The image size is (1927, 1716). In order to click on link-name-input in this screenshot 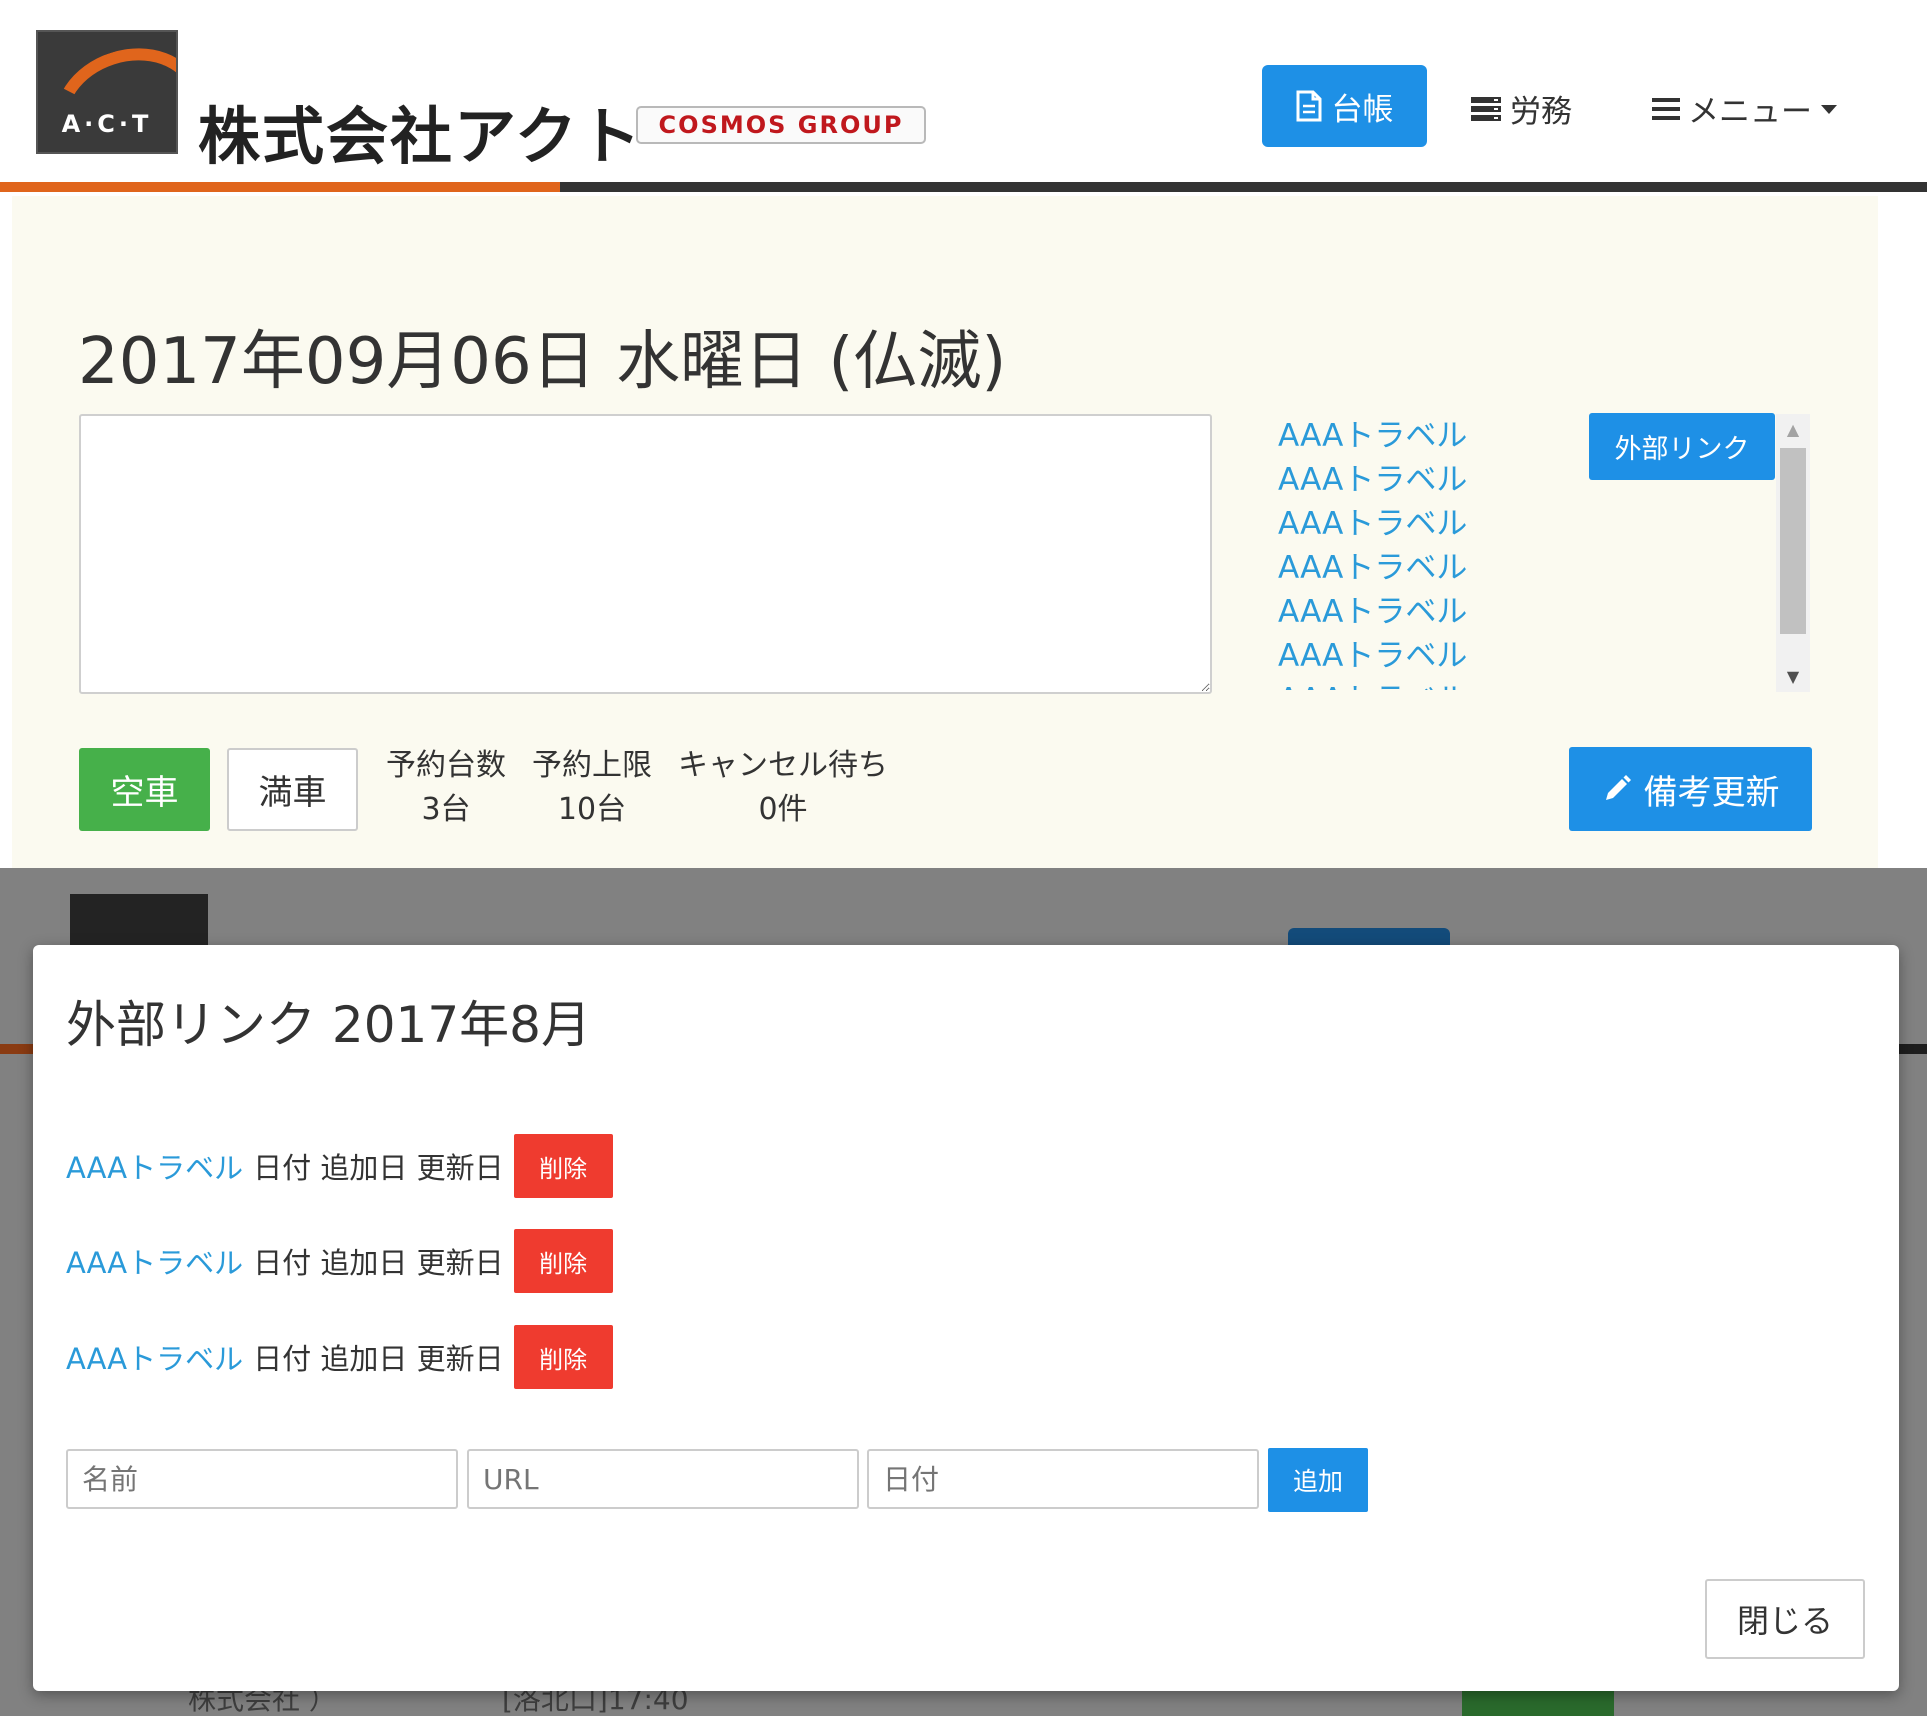, I will do `click(262, 1479)`.